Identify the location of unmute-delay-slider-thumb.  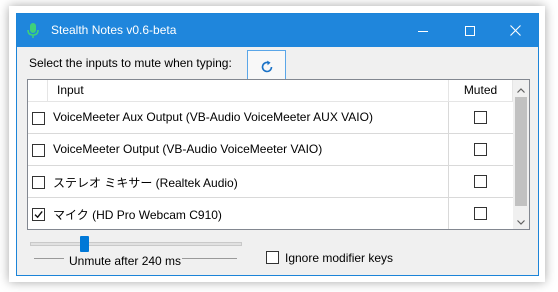
(84, 244).